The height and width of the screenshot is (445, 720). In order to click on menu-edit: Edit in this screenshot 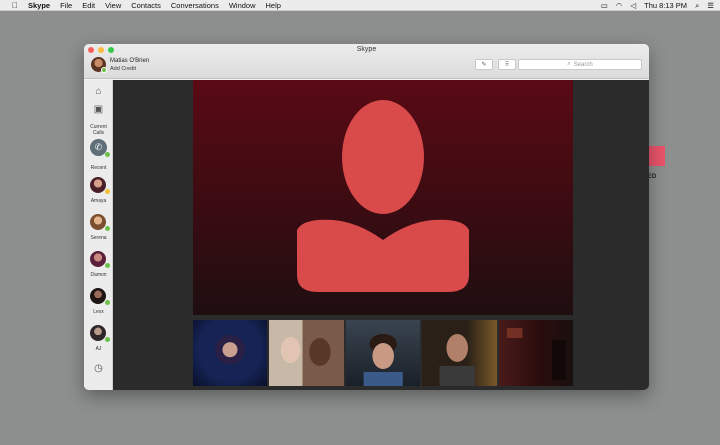, I will do `click(88, 5)`.